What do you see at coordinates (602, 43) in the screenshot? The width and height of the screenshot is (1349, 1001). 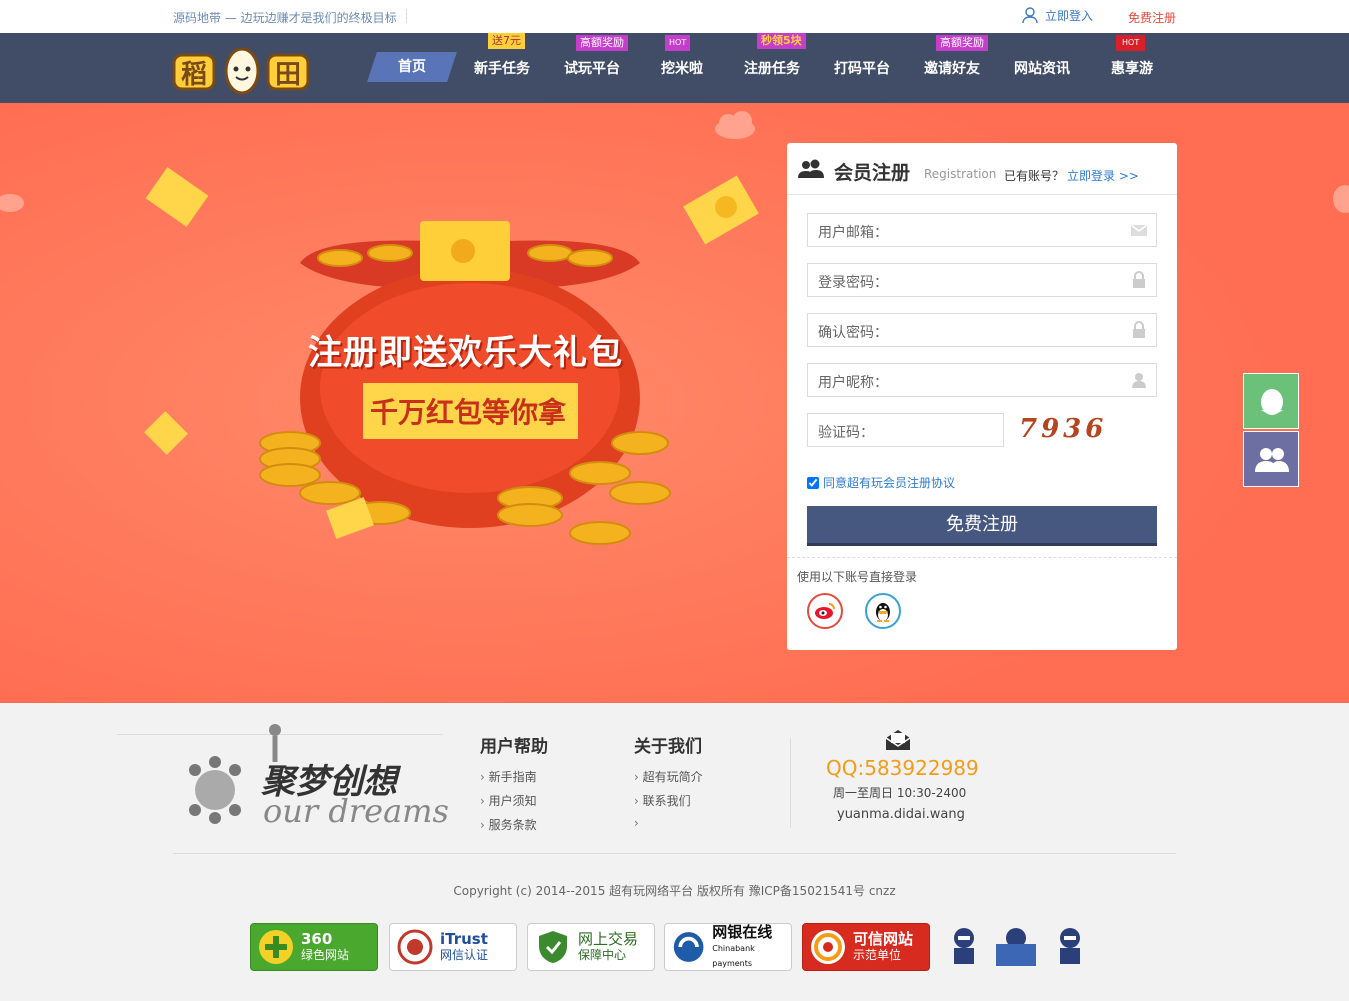 I see `badge-trial: 高额奖励` at bounding box center [602, 43].